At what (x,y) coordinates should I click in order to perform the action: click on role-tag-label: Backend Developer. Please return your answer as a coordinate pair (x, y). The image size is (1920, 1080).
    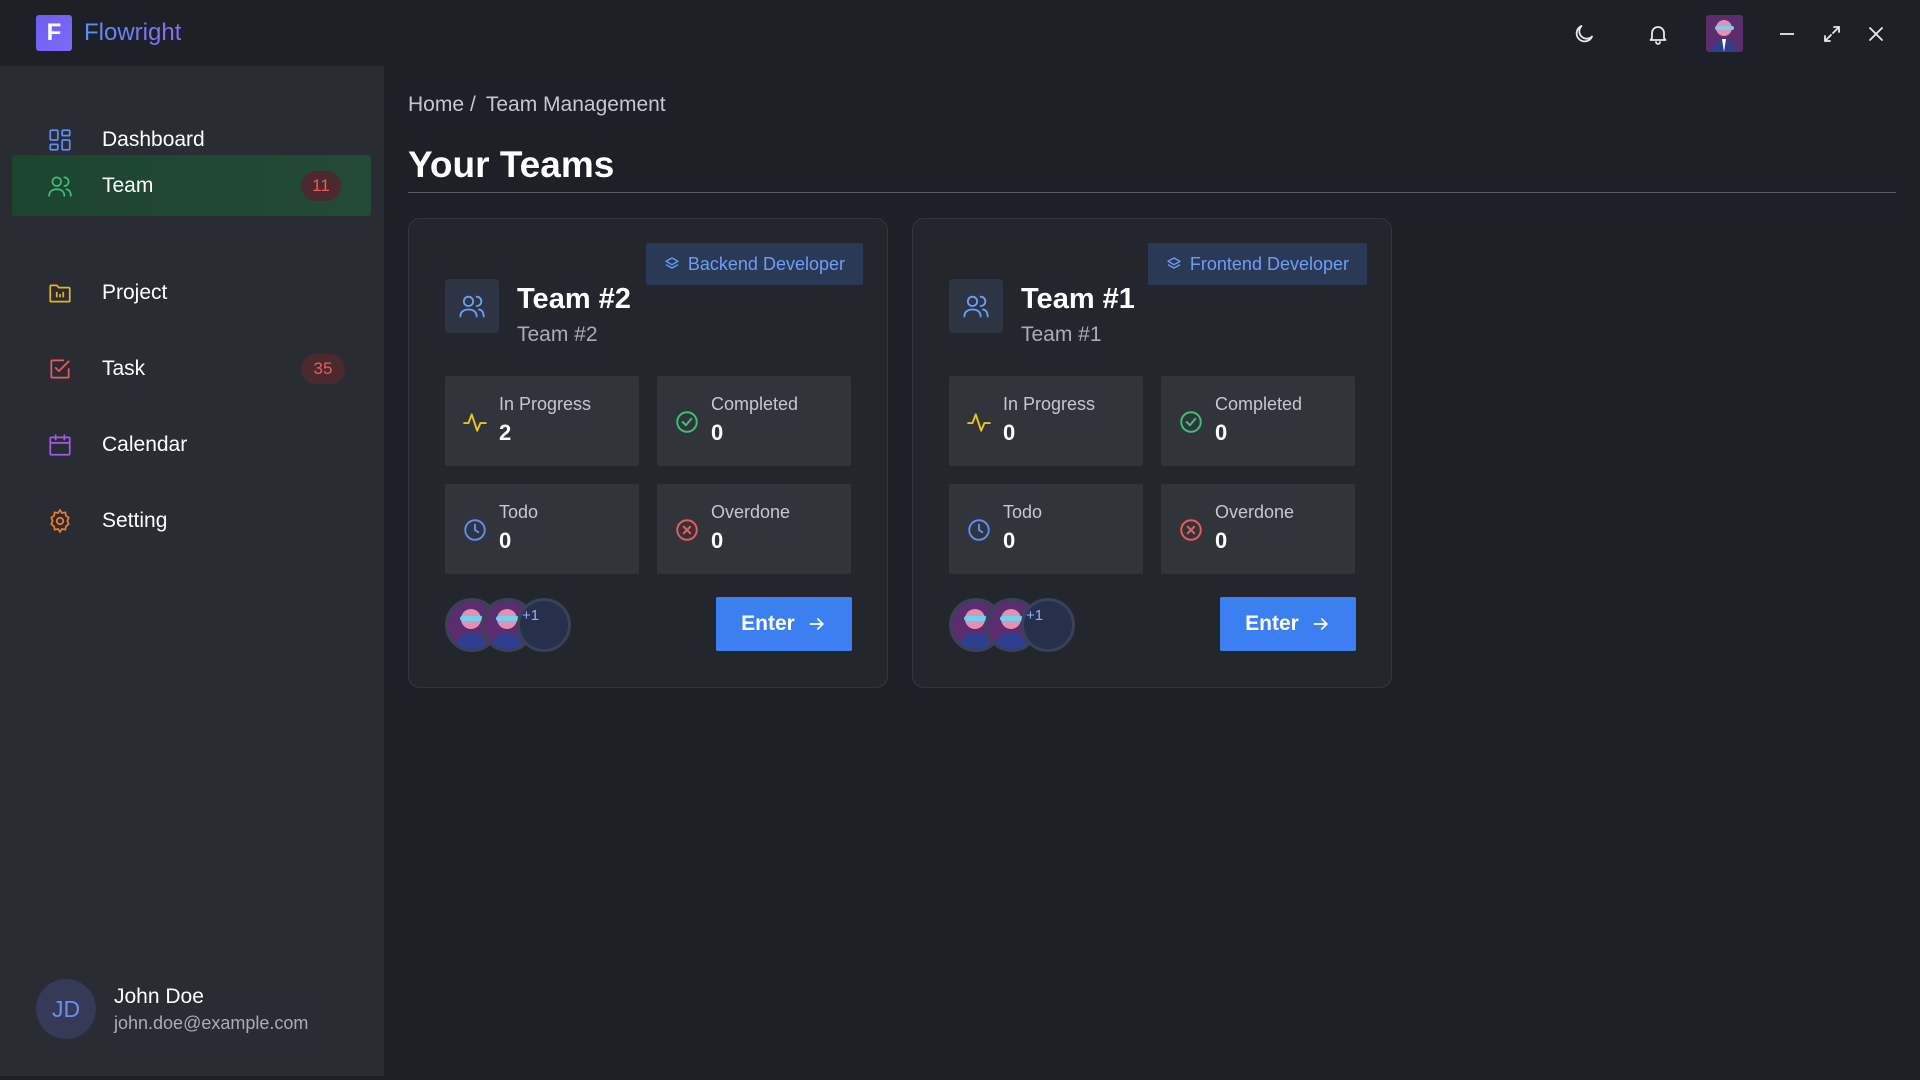
    Looking at the image, I should click on (766, 263).